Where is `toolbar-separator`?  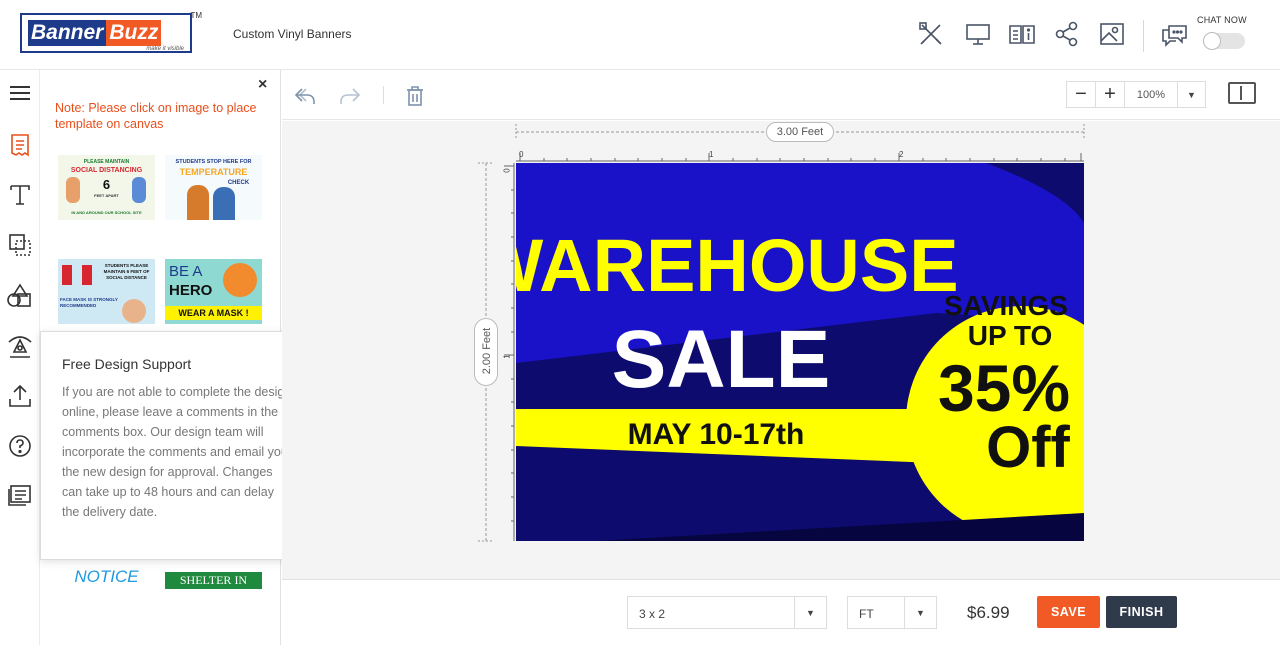
toolbar-separator is located at coordinates (383, 95).